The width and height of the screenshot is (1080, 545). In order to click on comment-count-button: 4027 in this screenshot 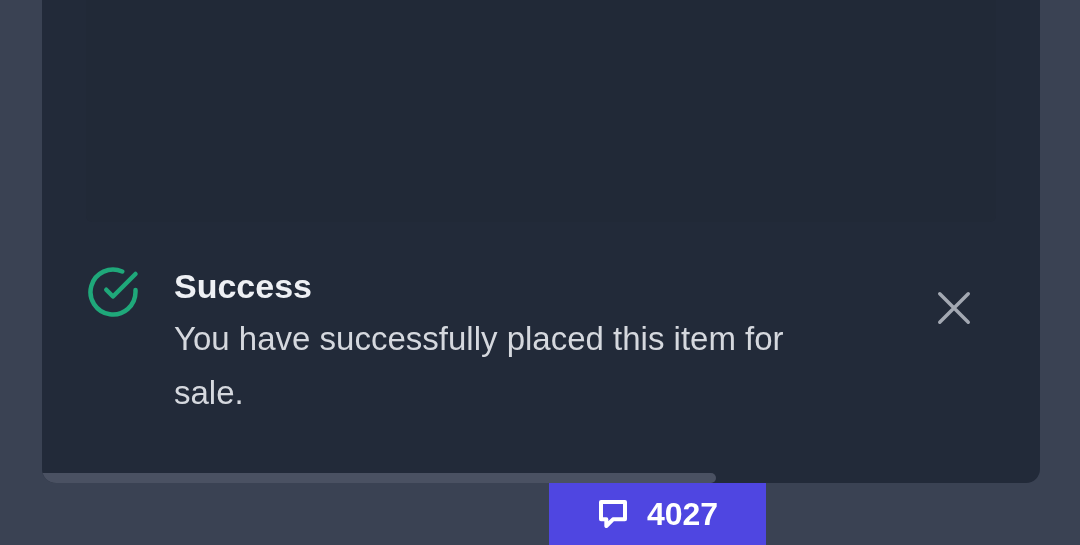, I will do `click(657, 514)`.